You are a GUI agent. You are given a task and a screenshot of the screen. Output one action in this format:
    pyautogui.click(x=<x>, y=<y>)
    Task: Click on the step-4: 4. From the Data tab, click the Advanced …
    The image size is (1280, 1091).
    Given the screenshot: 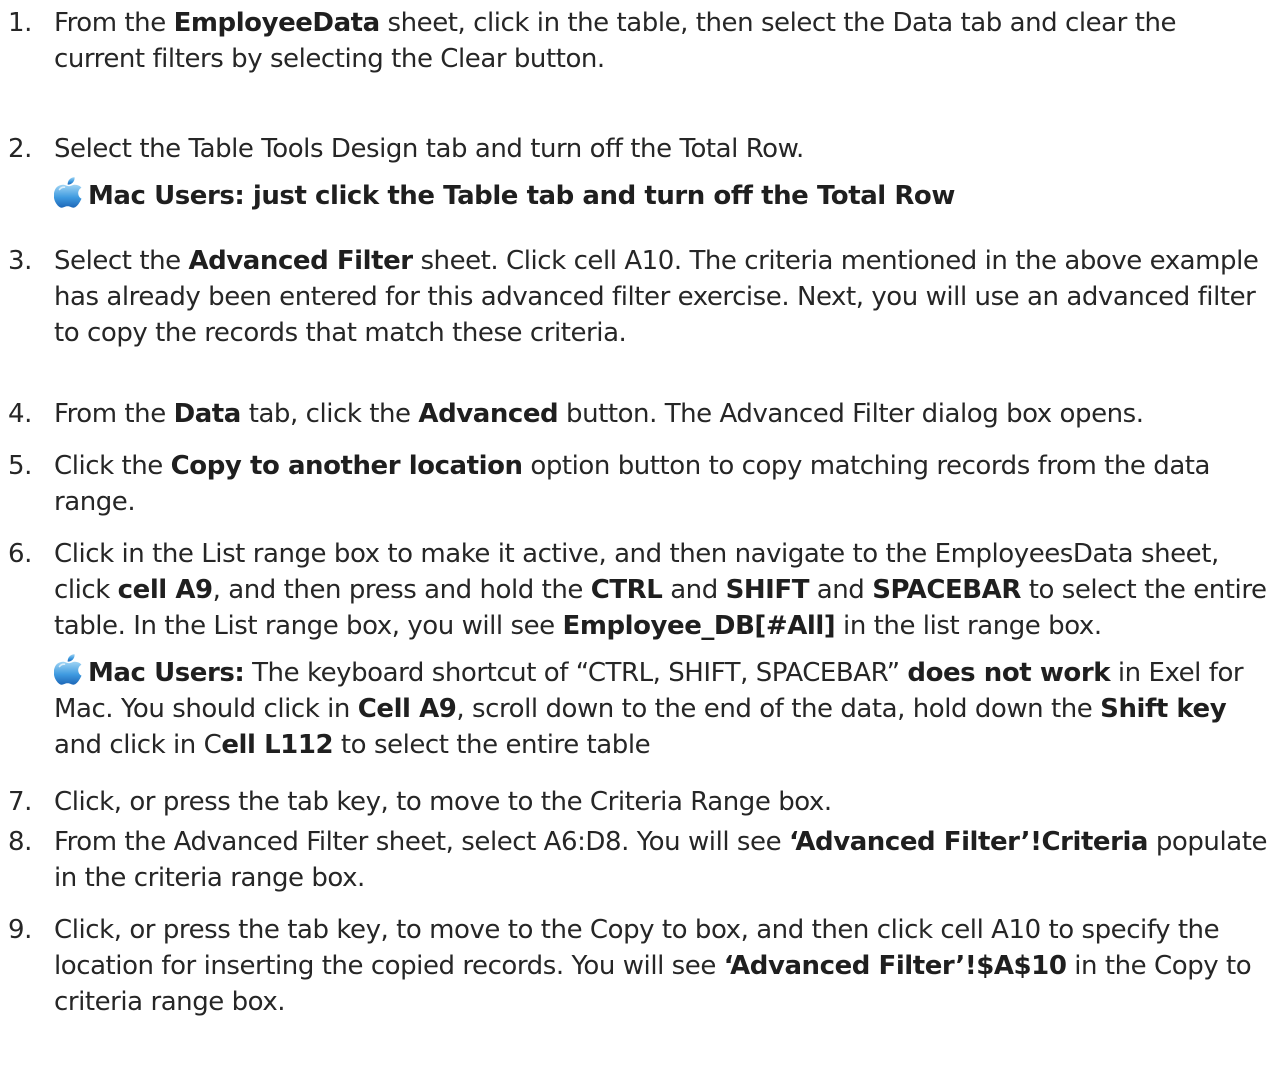 What is the action you would take?
    pyautogui.click(x=634, y=414)
    